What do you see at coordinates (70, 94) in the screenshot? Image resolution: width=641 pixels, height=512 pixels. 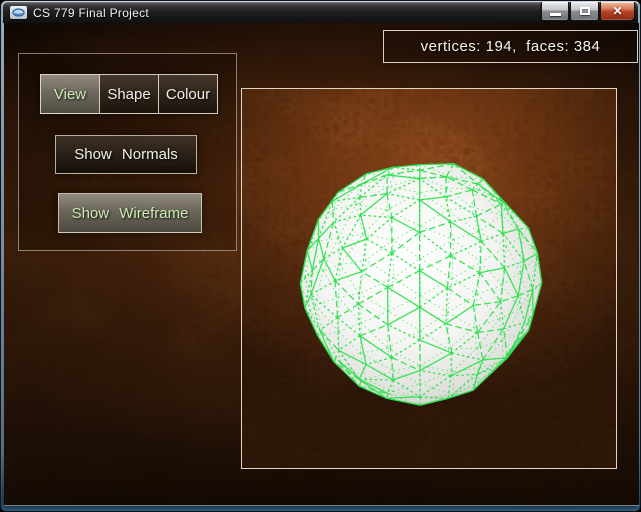 I see `tab-view: View` at bounding box center [70, 94].